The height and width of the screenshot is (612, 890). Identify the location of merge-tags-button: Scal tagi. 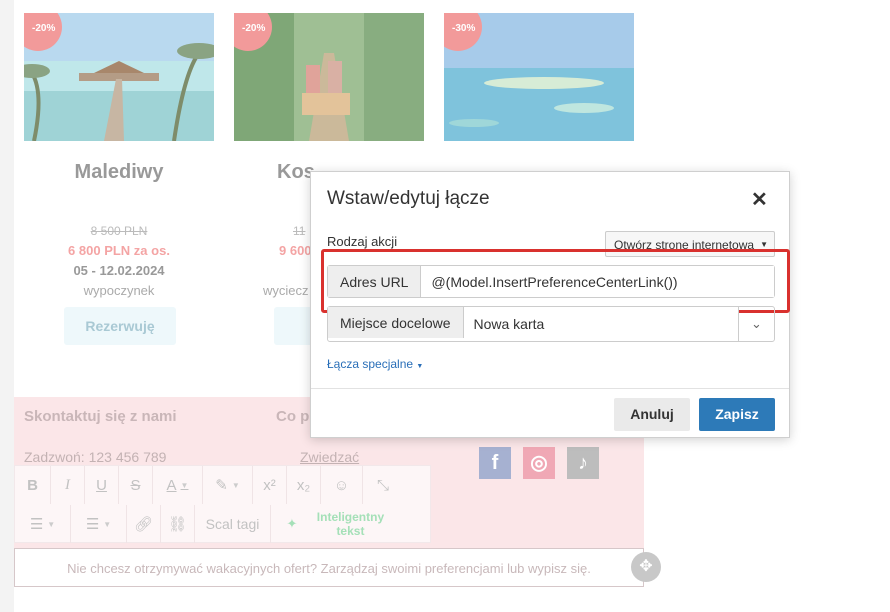
(233, 524).